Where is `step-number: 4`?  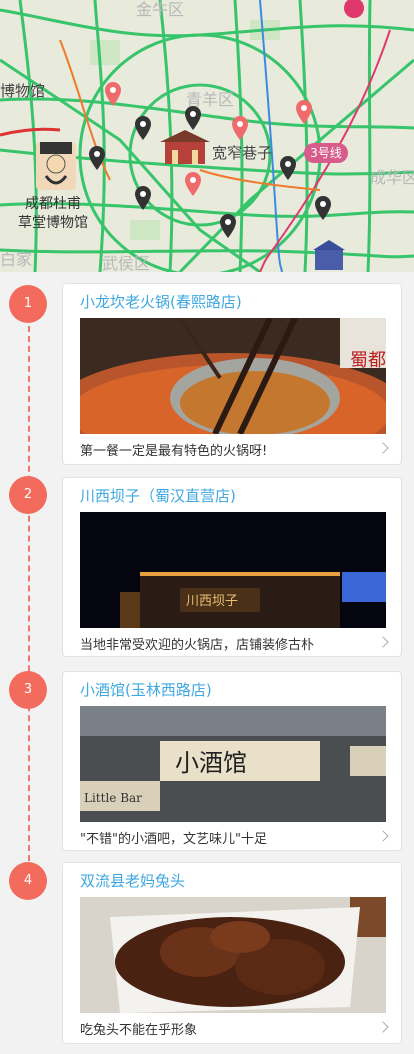 step-number: 4 is located at coordinates (28, 881).